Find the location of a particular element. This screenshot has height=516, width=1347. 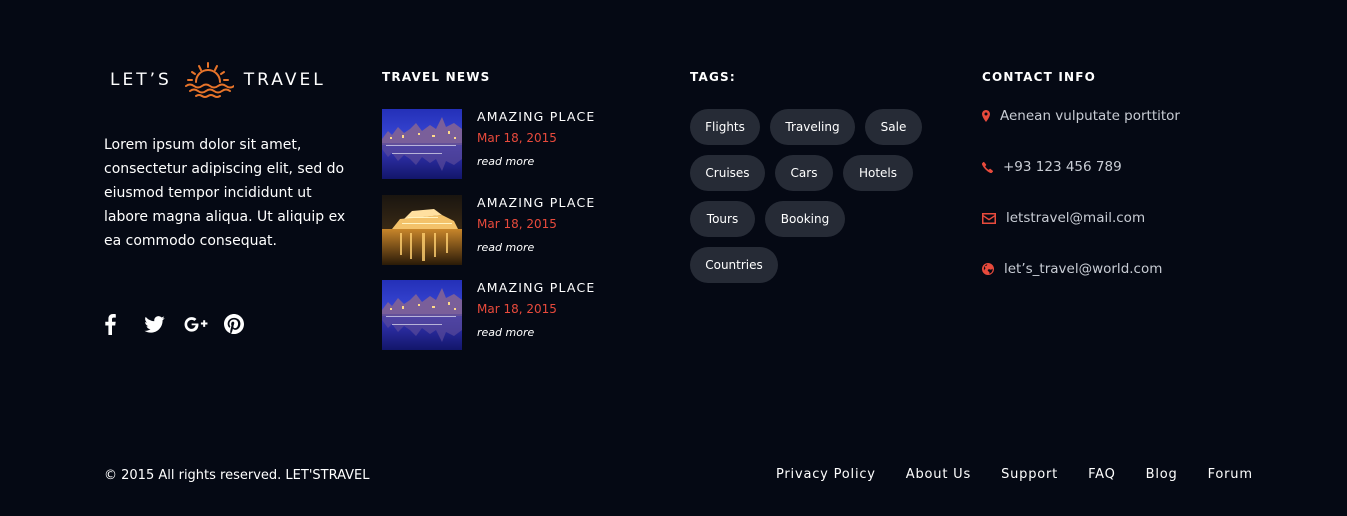

contact-website-text: let’s_travel@world.com is located at coordinates (1083, 269).